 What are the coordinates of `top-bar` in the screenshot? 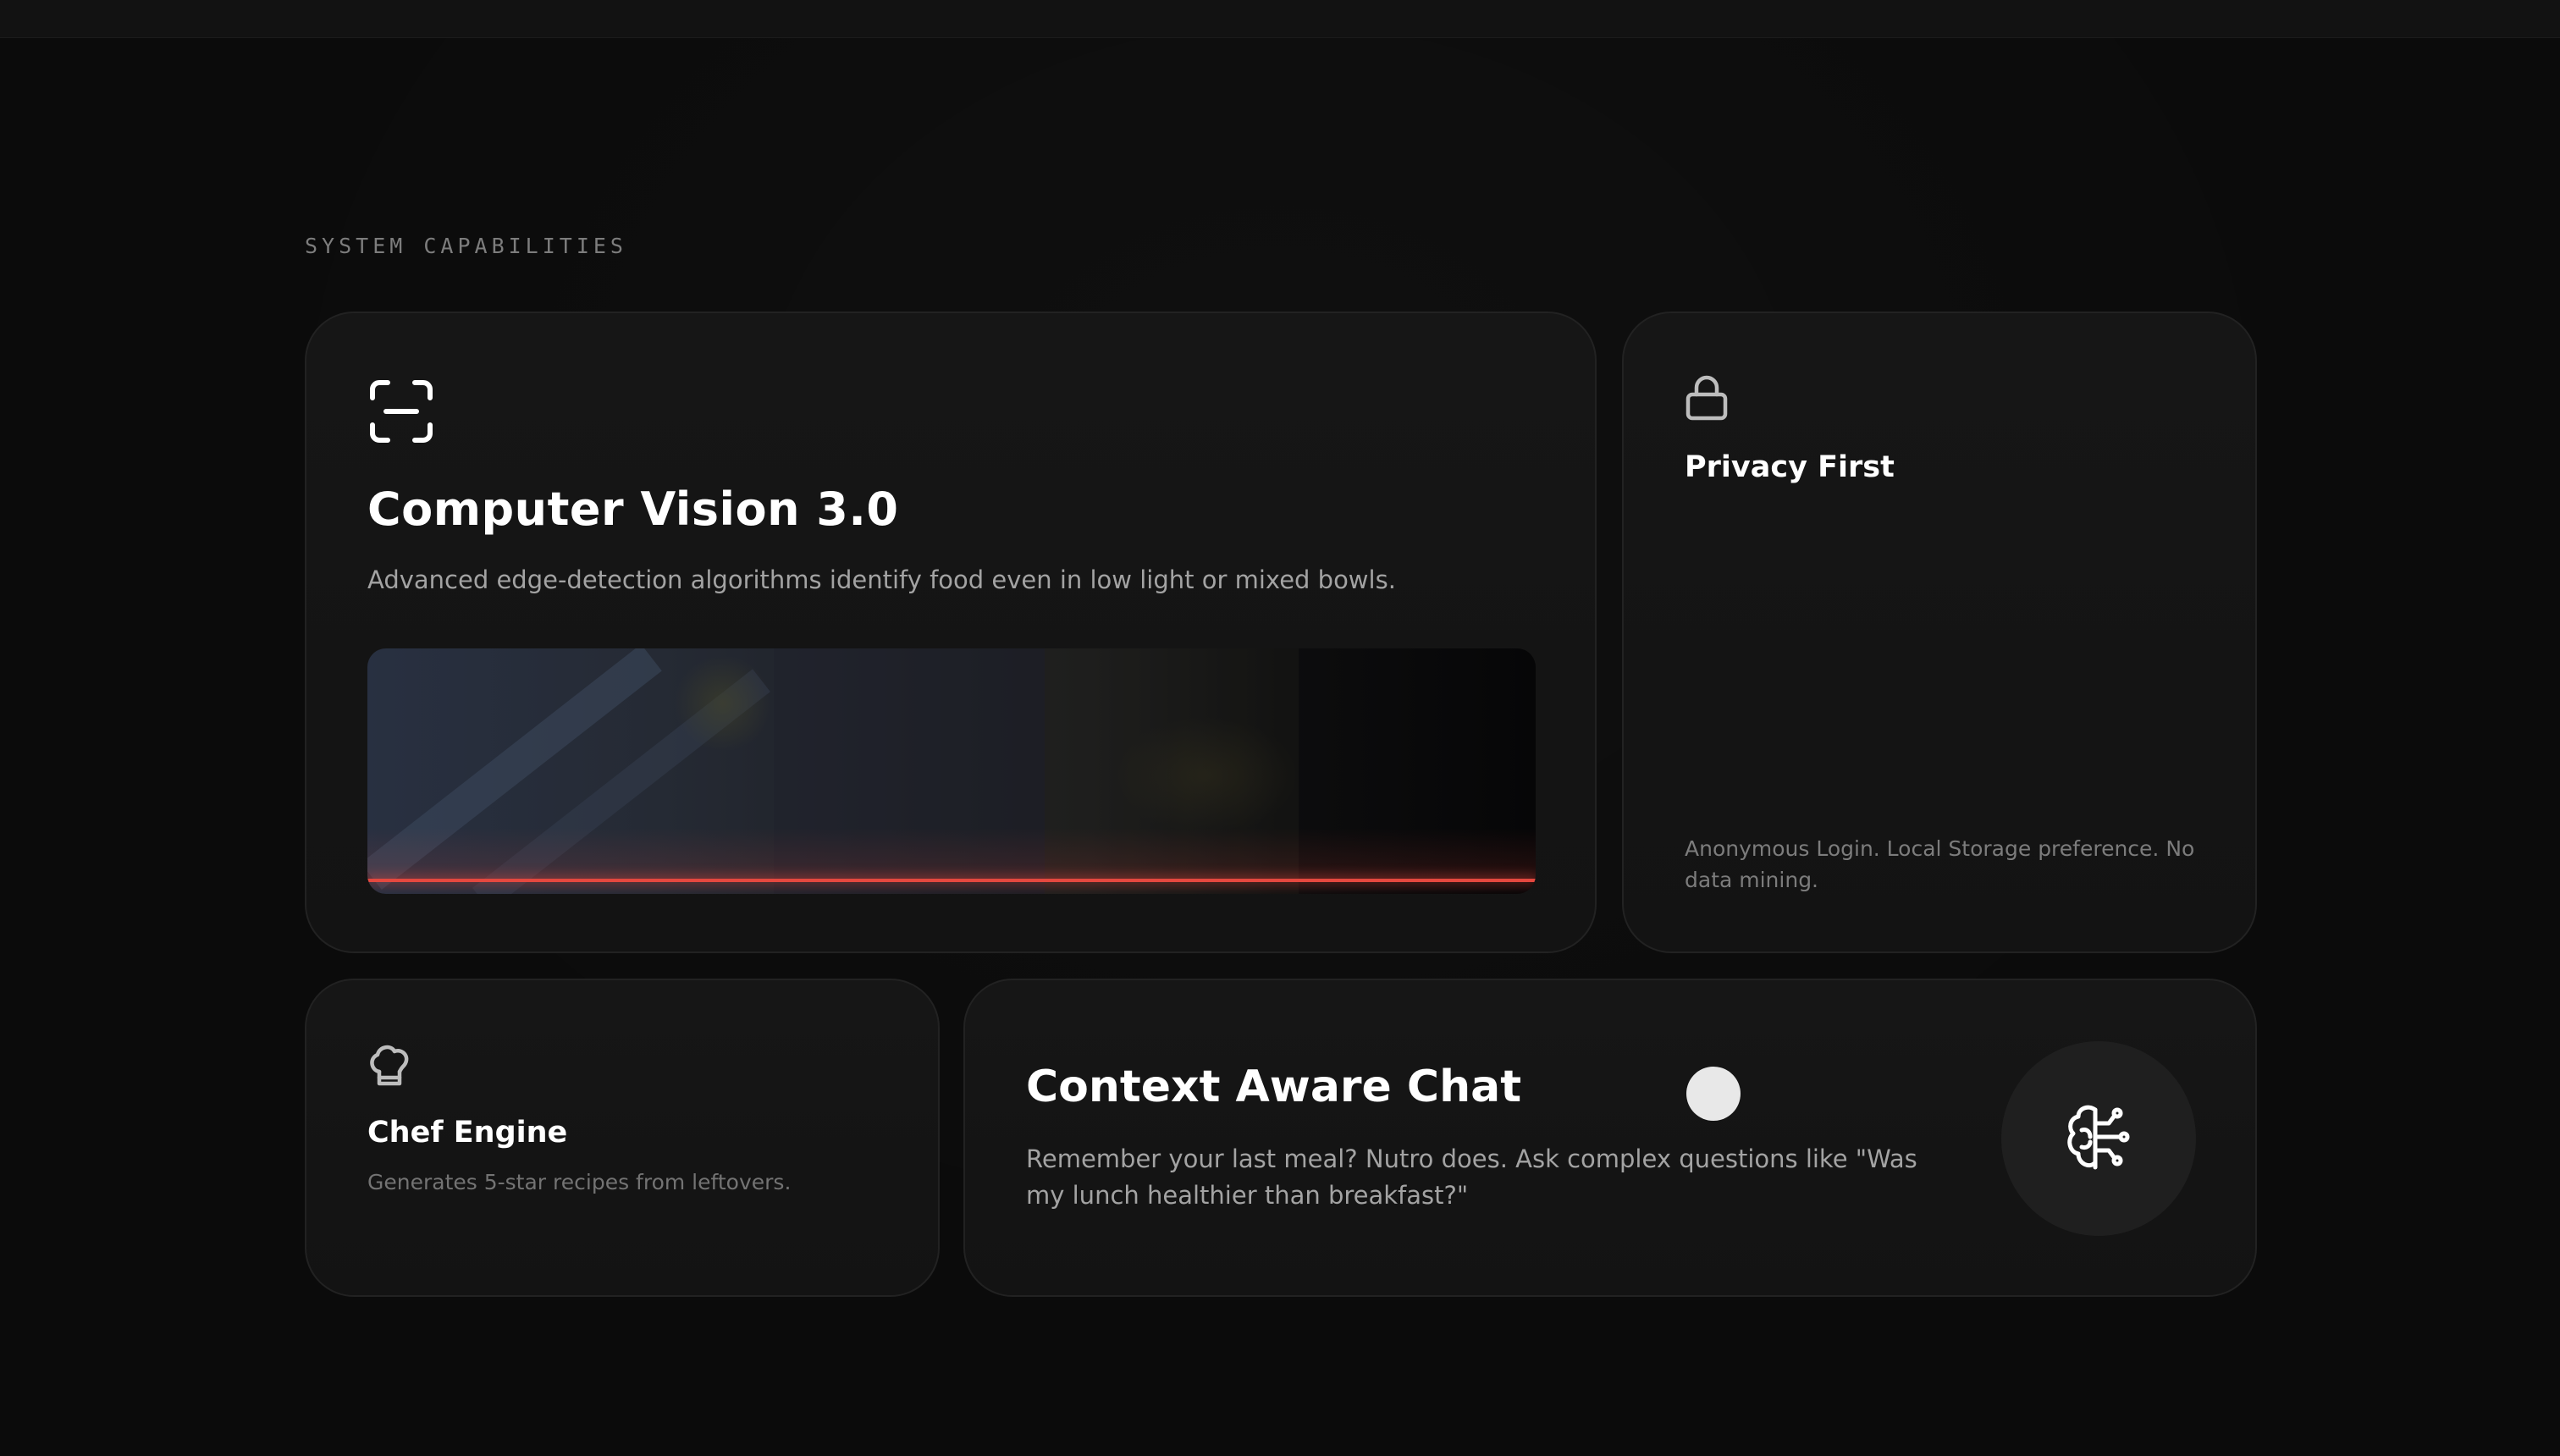 It's located at (1280, 19).